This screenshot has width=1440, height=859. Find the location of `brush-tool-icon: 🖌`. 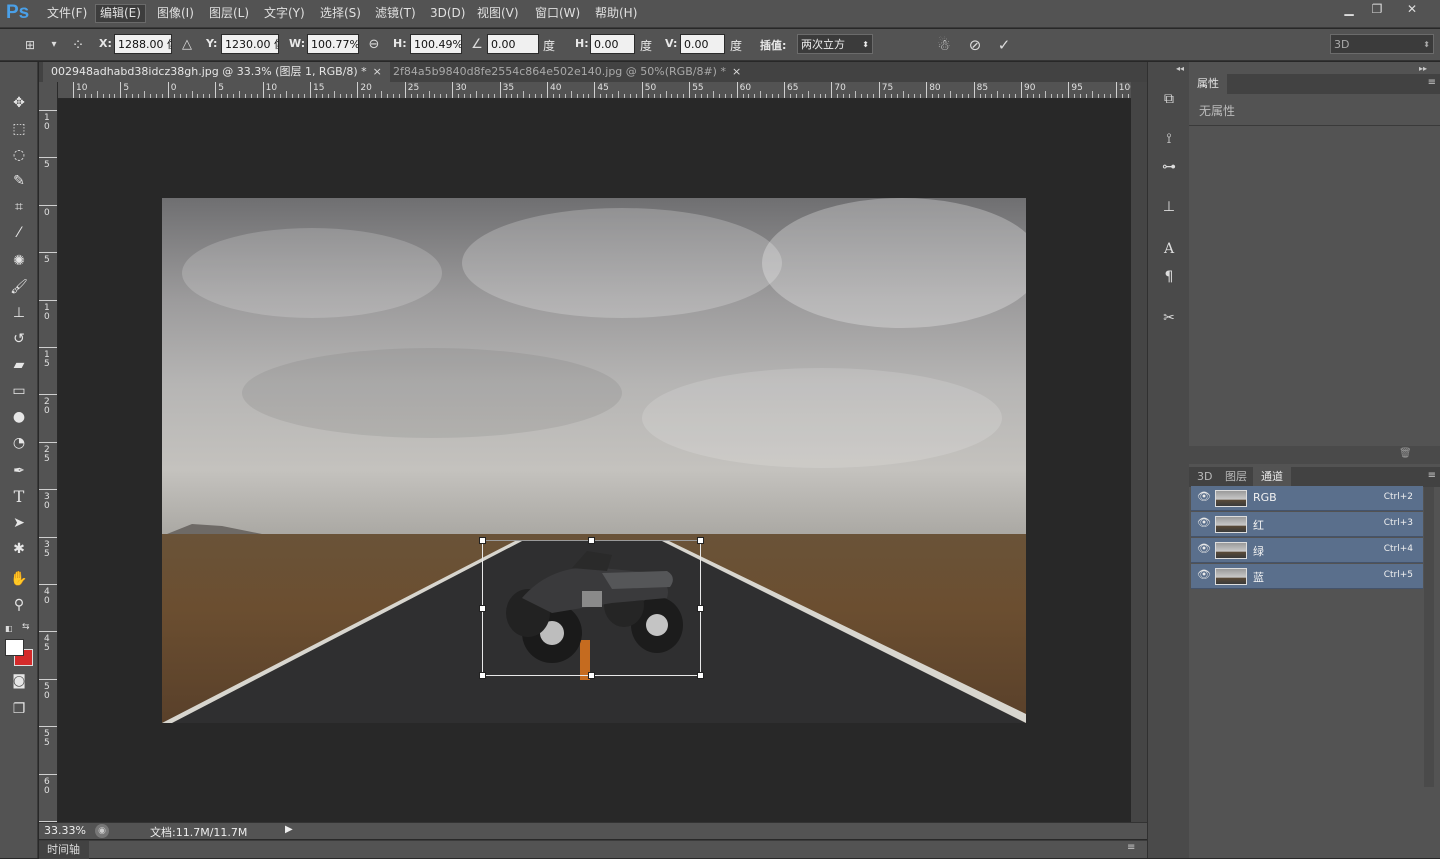

brush-tool-icon: 🖌 is located at coordinates (19, 287).